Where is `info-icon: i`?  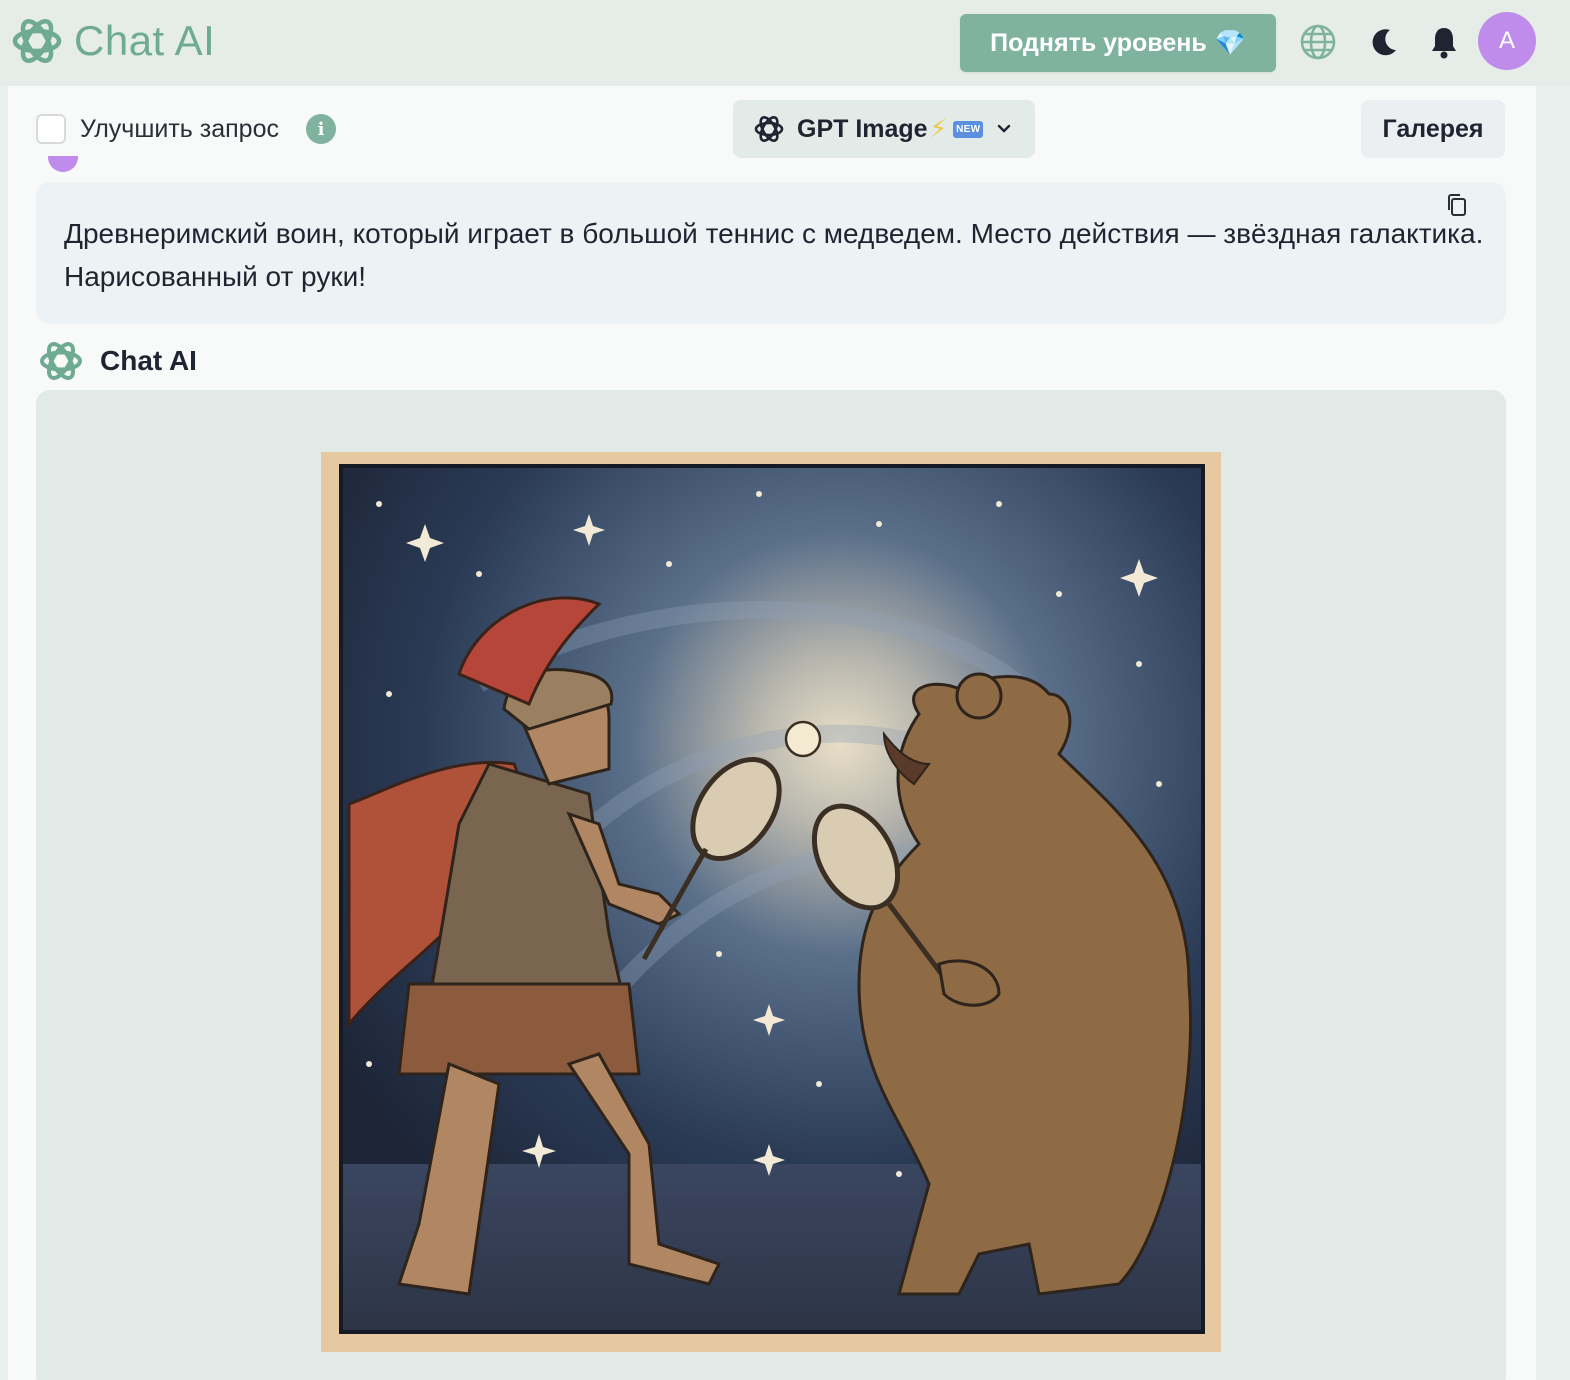 info-icon: i is located at coordinates (321, 129).